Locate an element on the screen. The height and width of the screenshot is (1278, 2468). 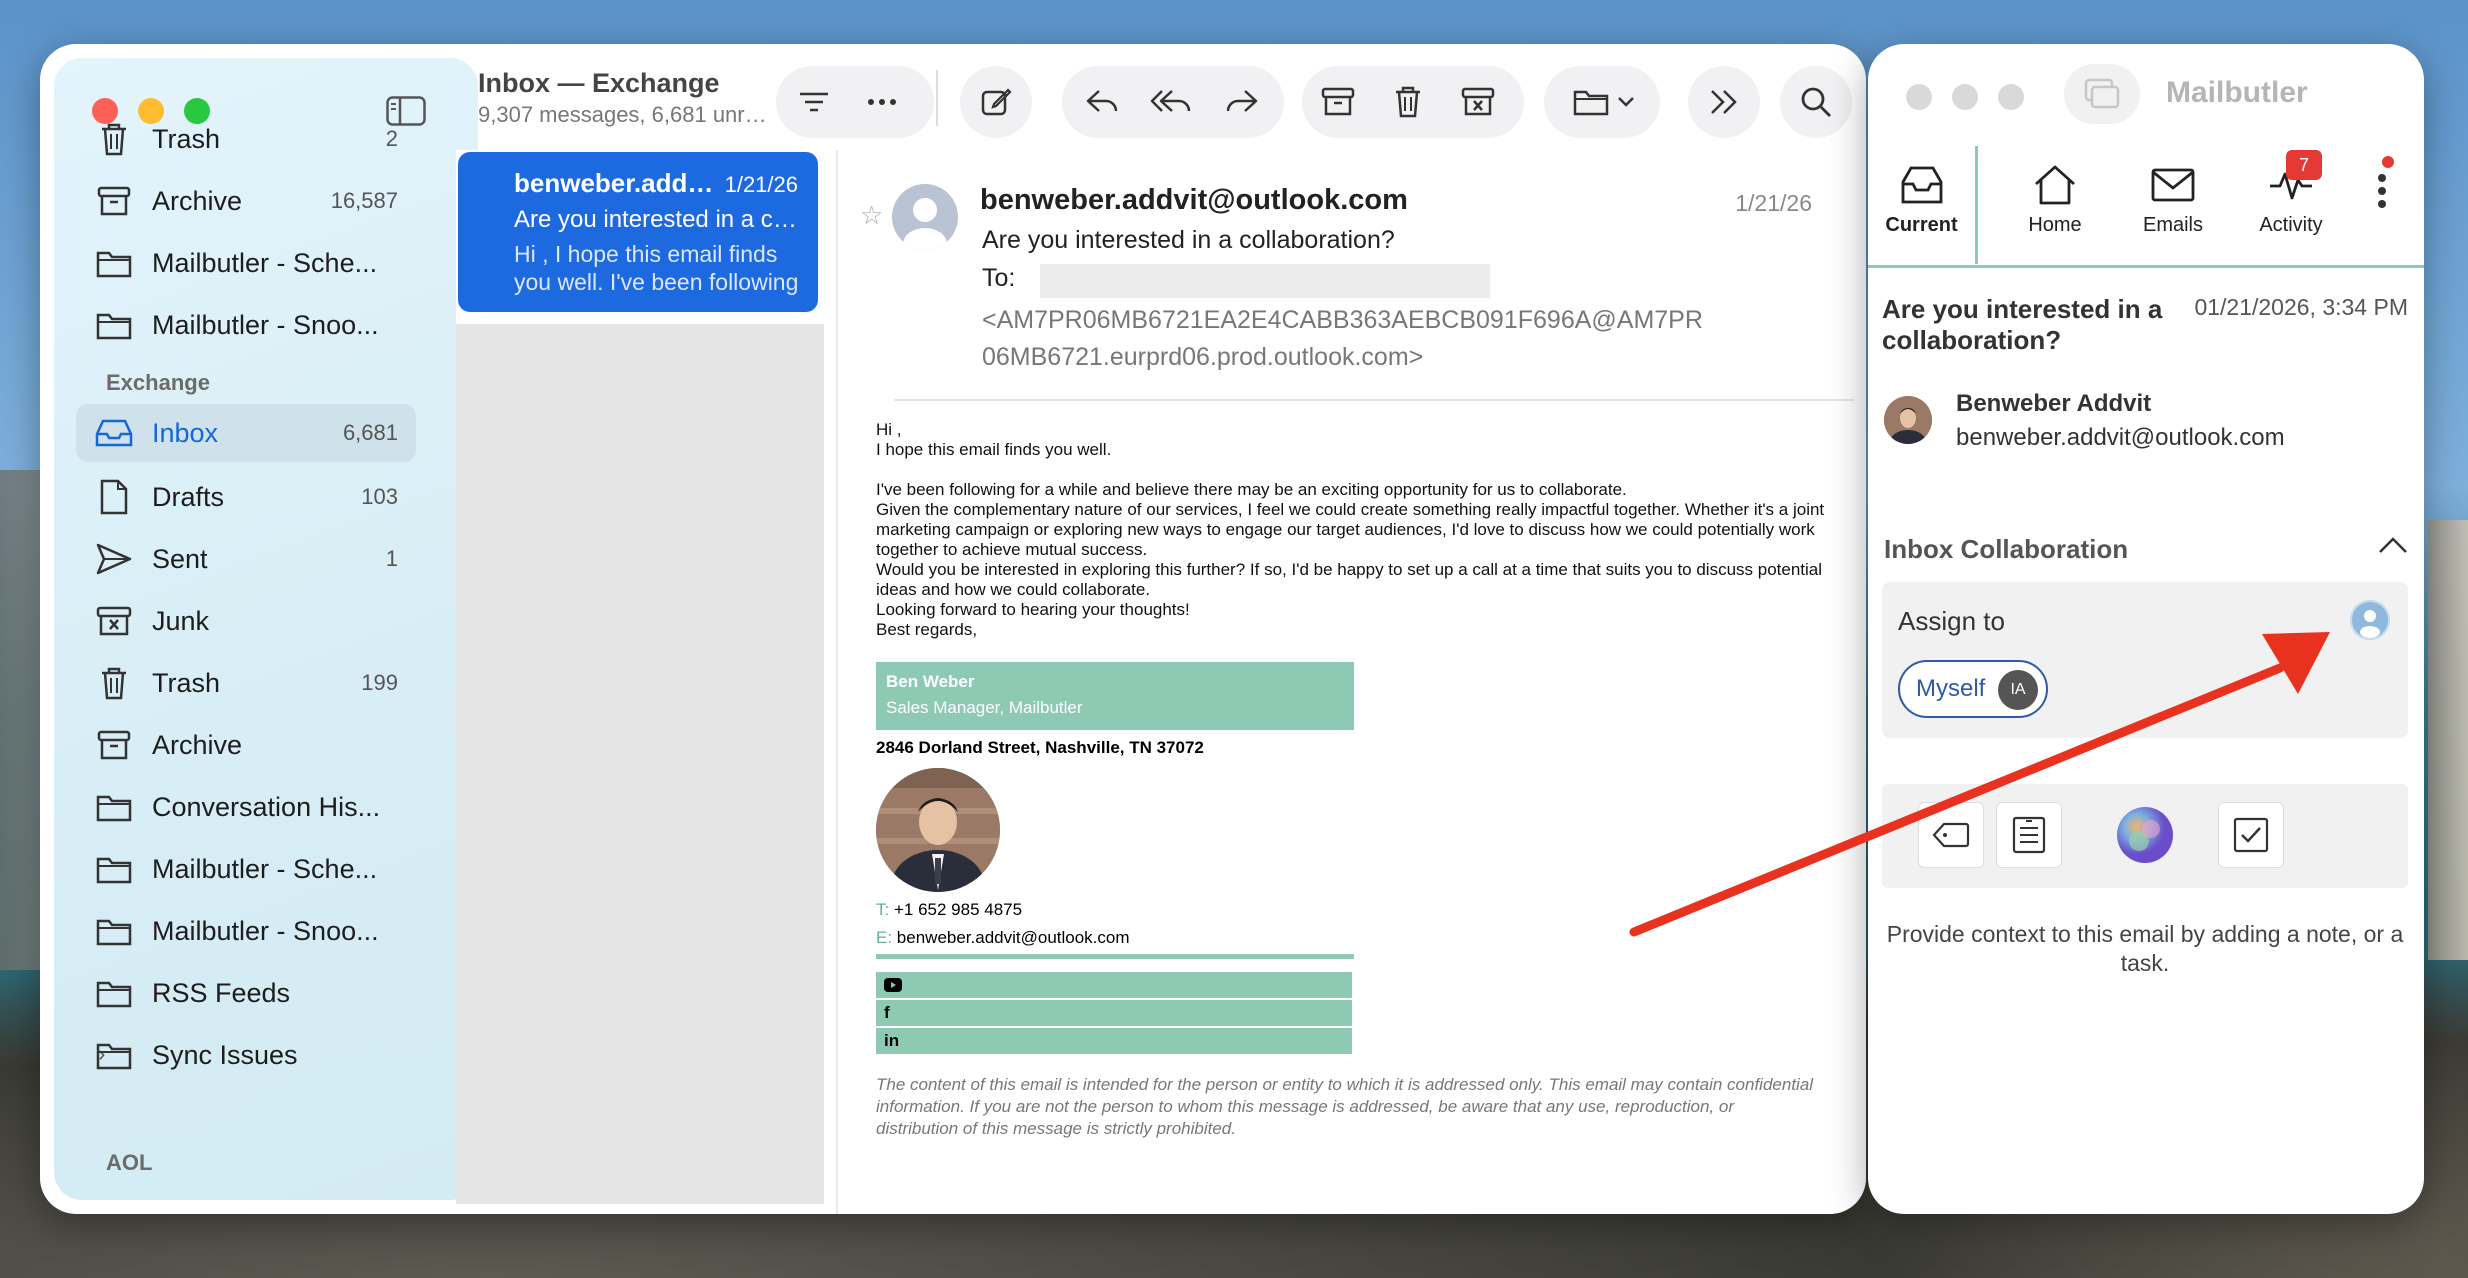
kebab-menu-icon is located at coordinates (2382, 193).